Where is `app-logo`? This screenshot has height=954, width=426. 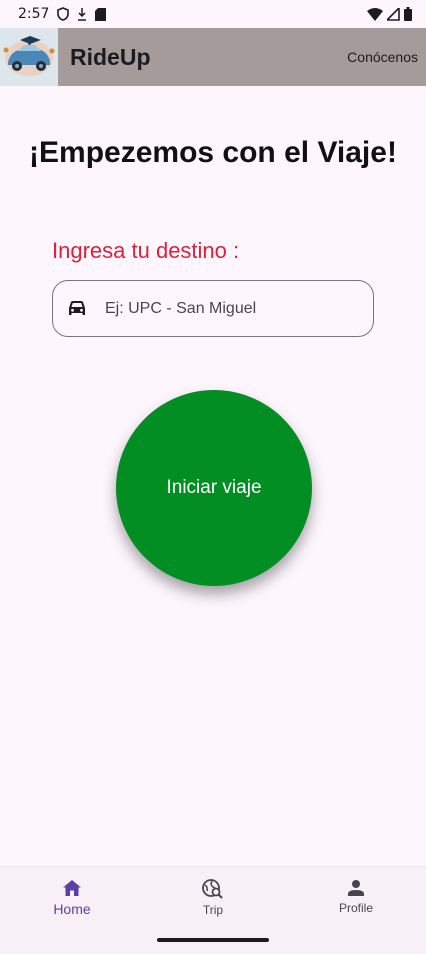 app-logo is located at coordinates (29, 57).